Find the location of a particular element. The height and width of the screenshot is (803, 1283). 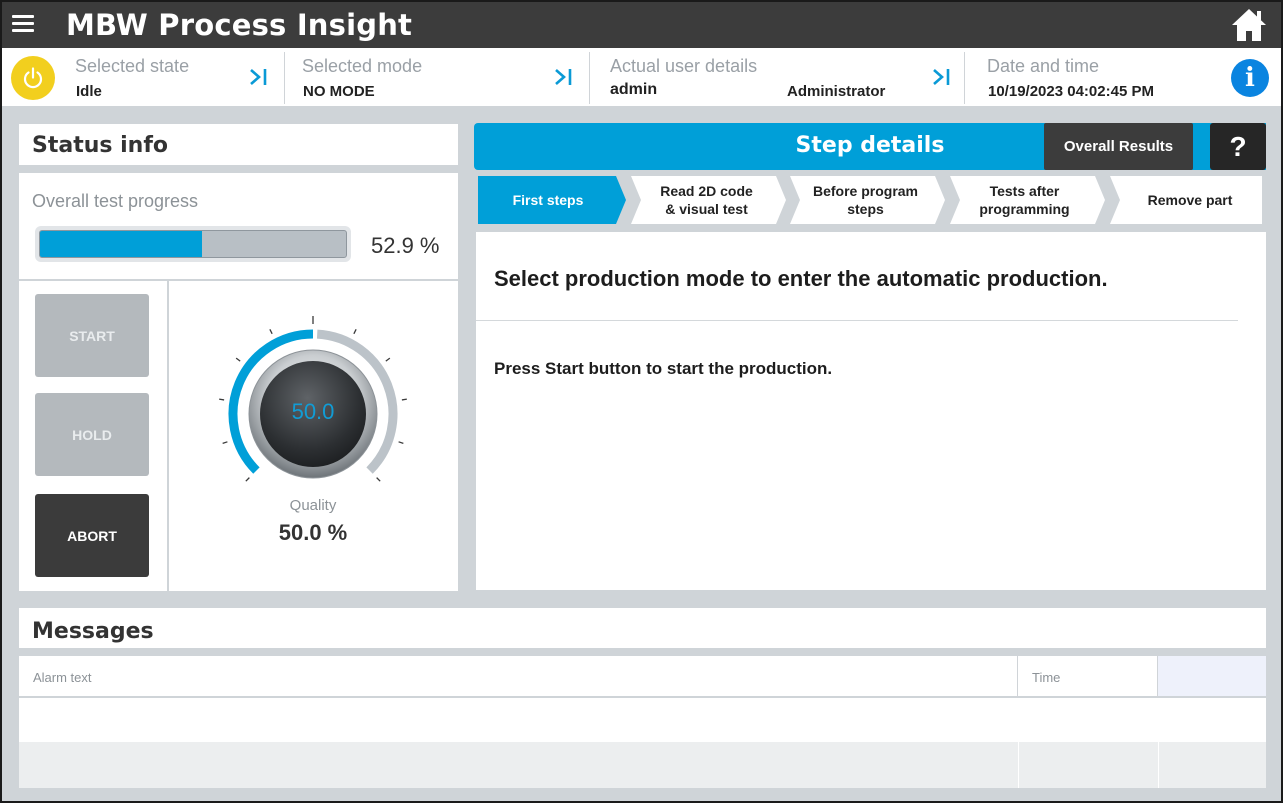

menu-icon is located at coordinates (23, 24).